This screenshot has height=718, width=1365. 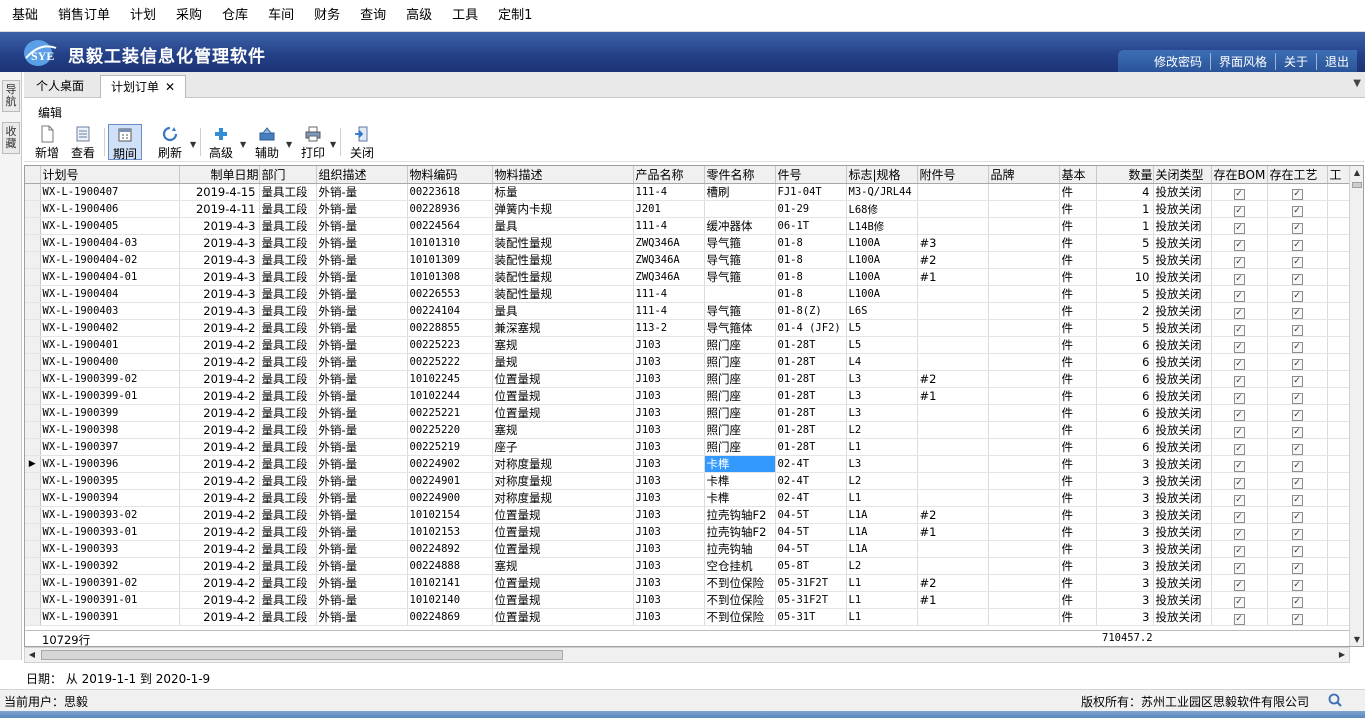 What do you see at coordinates (882, 515) in the screenshot?
I see `grid-cell: L1A` at bounding box center [882, 515].